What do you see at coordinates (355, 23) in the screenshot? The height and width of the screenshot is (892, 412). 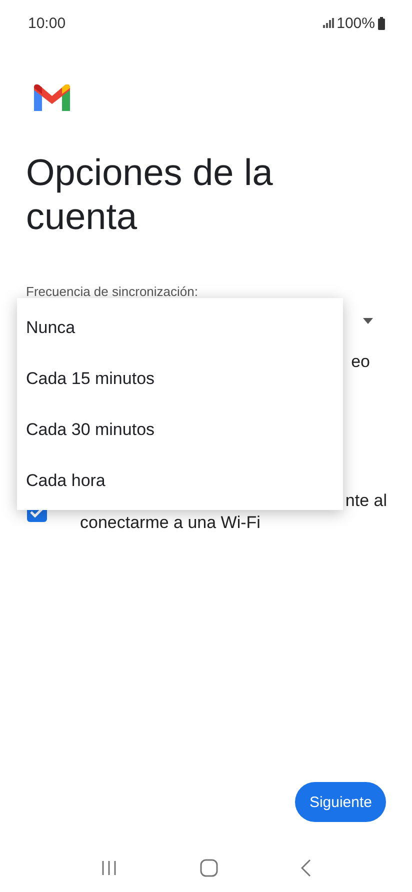 I see `battery-percent: 100%` at bounding box center [355, 23].